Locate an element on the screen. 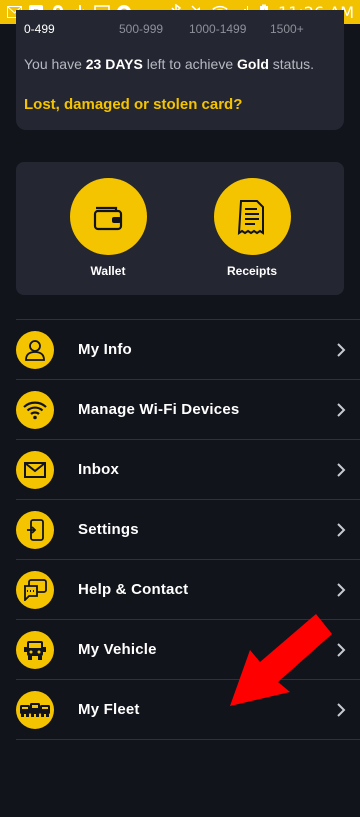 This screenshot has height=817, width=360. wifi-icon is located at coordinates (35, 409).